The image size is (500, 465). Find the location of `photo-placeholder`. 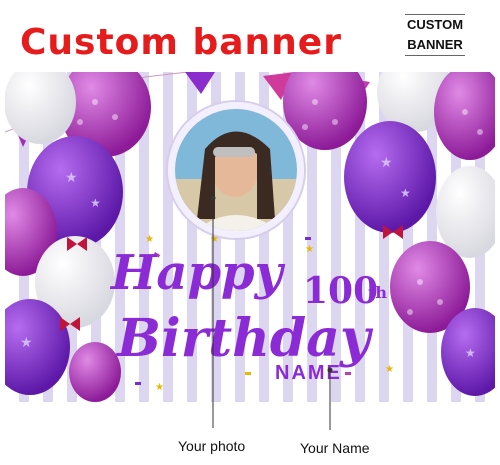

photo-placeholder is located at coordinates (236, 170).